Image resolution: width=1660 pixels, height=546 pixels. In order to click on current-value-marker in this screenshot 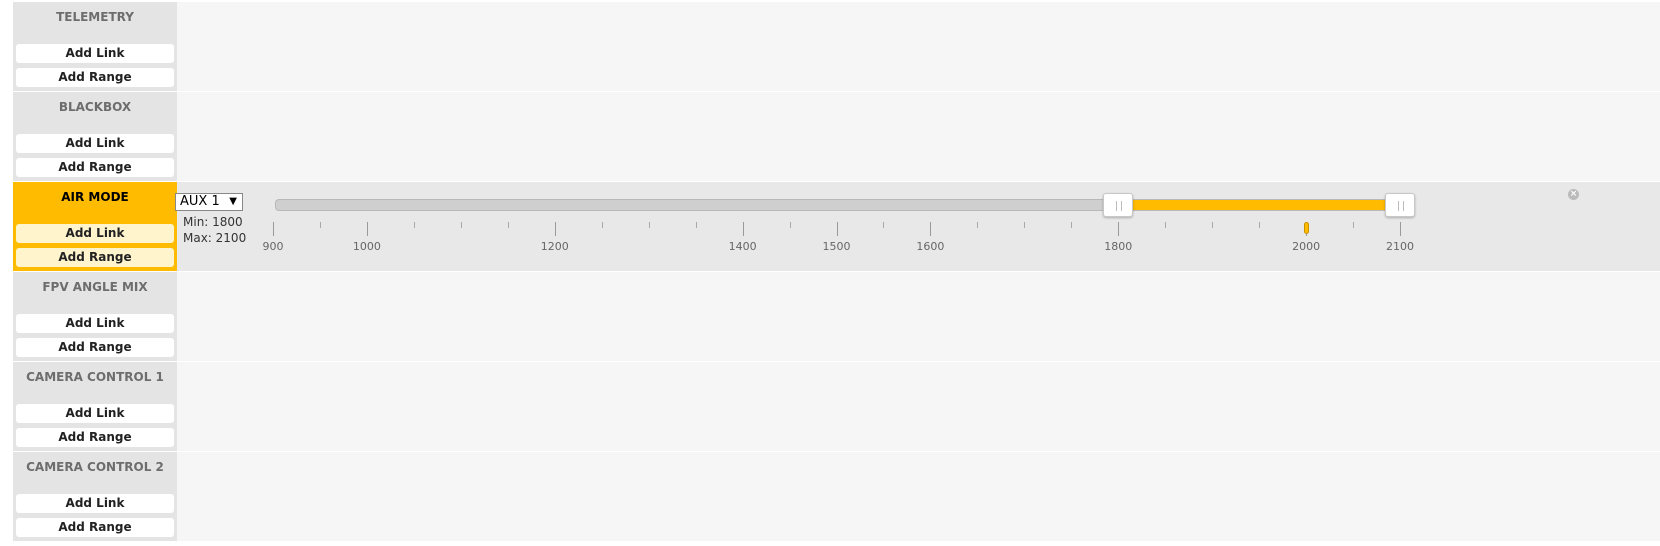, I will do `click(1307, 228)`.